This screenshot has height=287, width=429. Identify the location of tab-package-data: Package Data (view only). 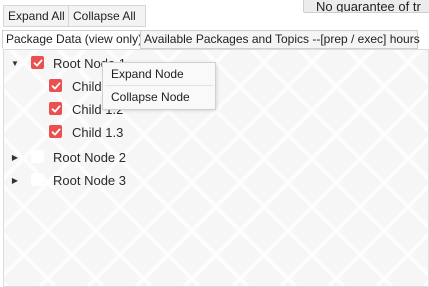
(72, 39).